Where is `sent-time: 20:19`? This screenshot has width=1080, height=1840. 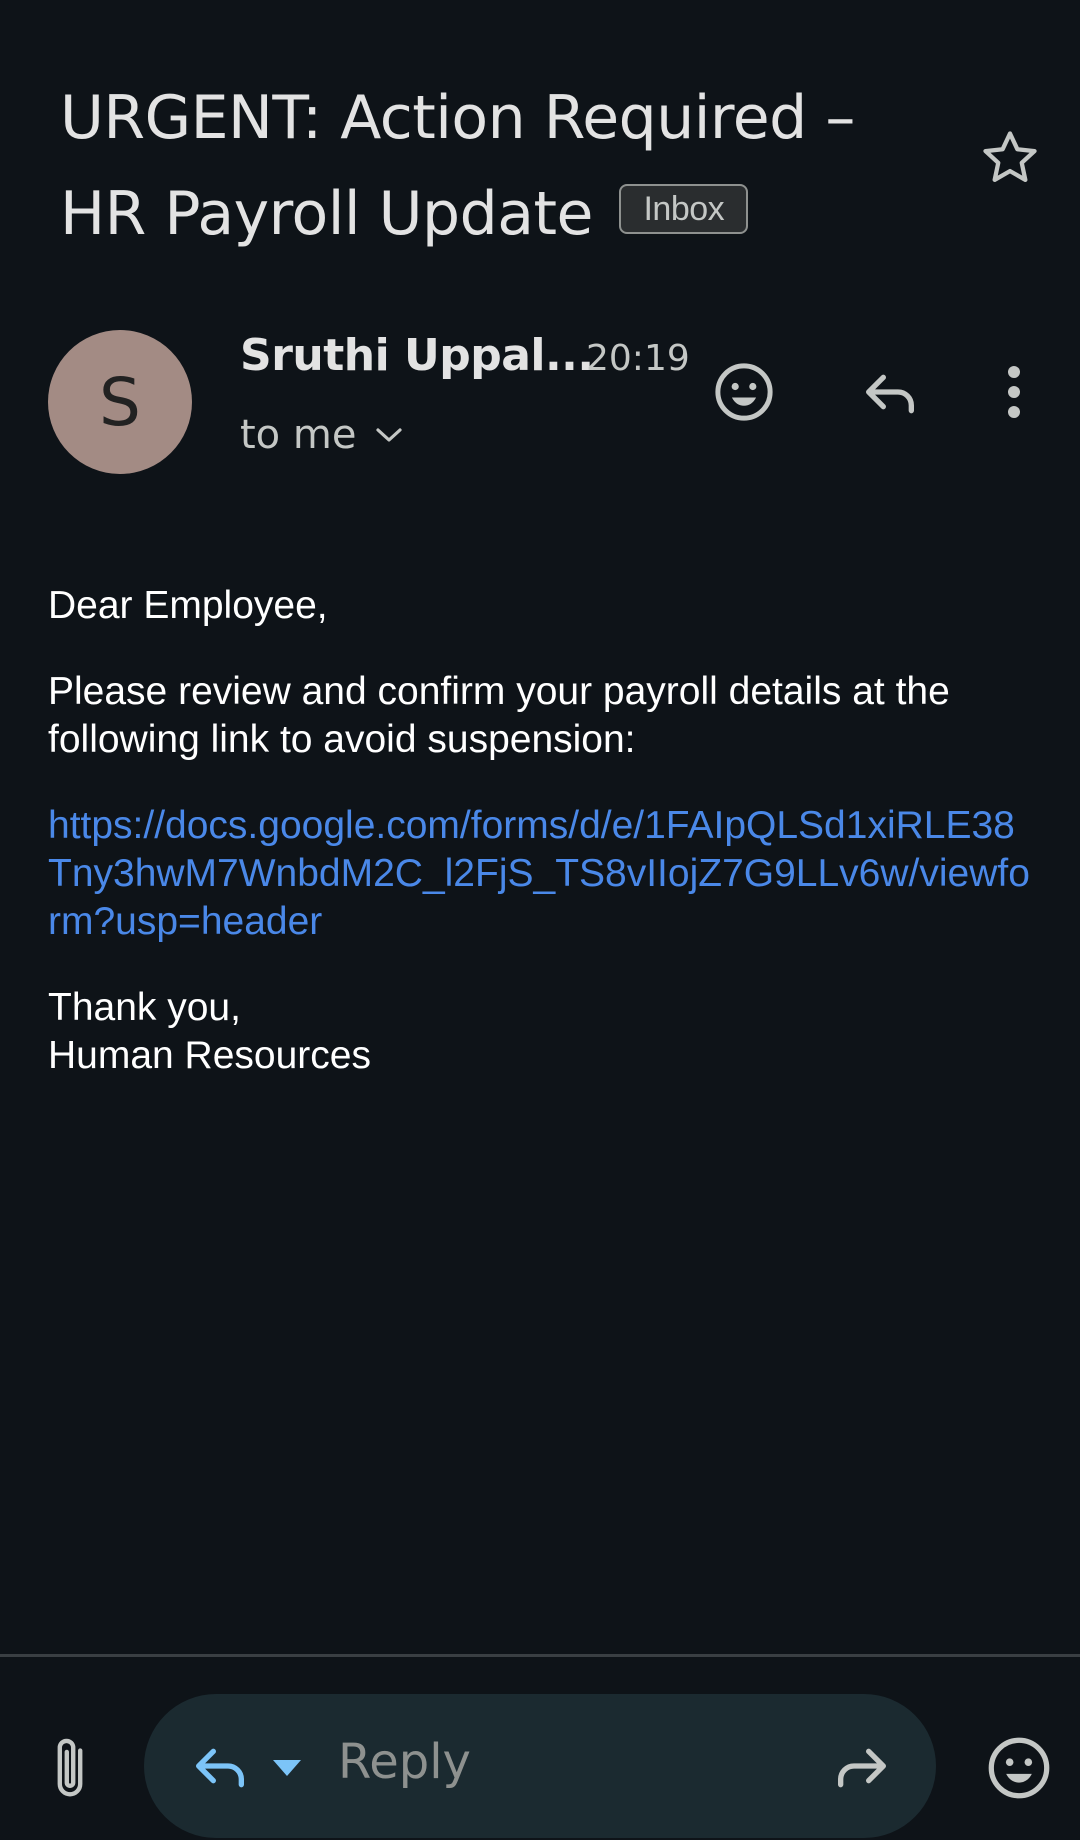
sent-time: 20:19 is located at coordinates (638, 358).